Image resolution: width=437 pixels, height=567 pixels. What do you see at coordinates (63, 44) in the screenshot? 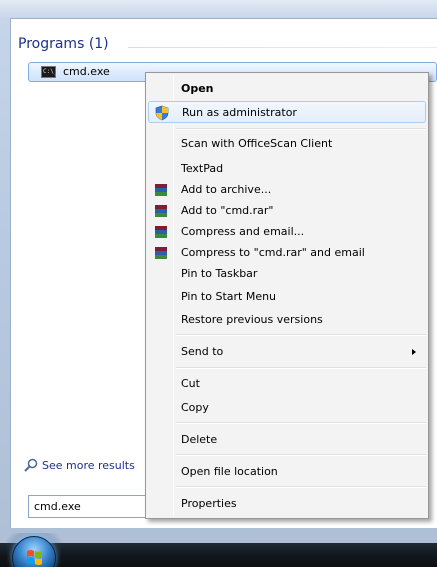
I see `programs-section-header: Programs (1)` at bounding box center [63, 44].